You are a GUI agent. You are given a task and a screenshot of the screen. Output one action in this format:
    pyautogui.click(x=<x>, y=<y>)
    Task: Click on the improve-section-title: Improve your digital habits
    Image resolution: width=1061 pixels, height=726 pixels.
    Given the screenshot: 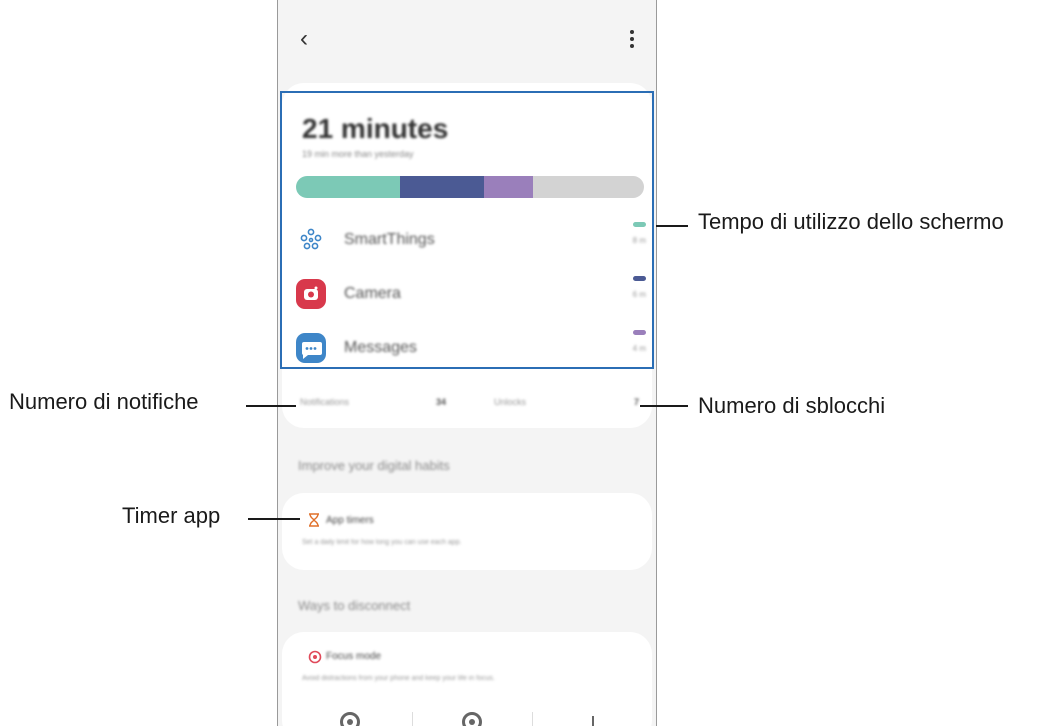 What is the action you would take?
    pyautogui.click(x=374, y=465)
    